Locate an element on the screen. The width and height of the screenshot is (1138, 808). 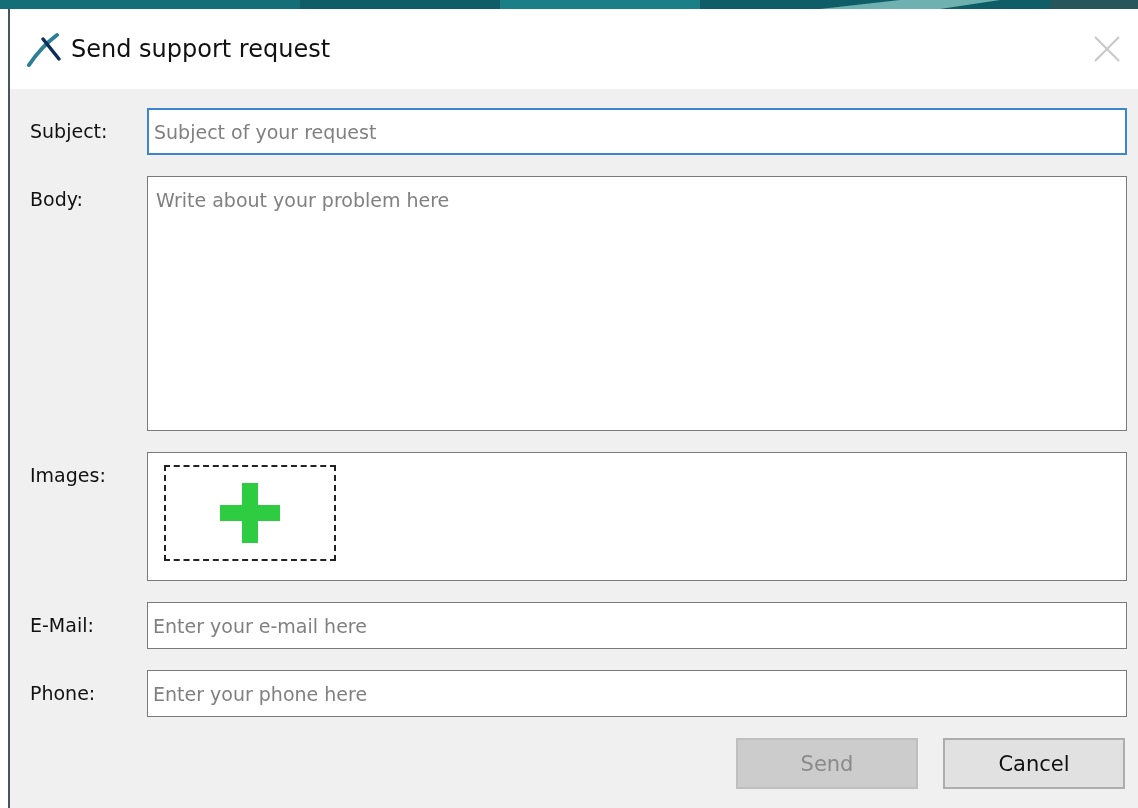
text-field: Enter your e-mail here is located at coordinates (637, 625).